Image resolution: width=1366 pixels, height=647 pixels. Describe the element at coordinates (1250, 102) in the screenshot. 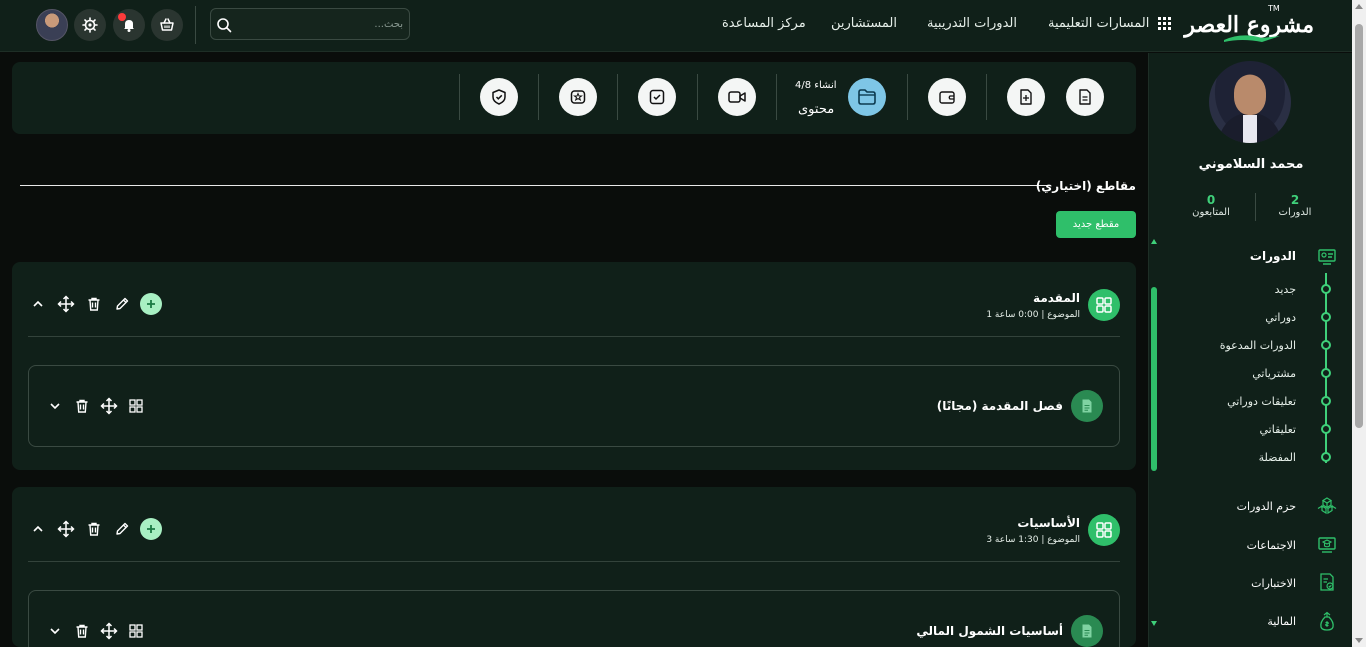

I see `profile-avatar` at that location.